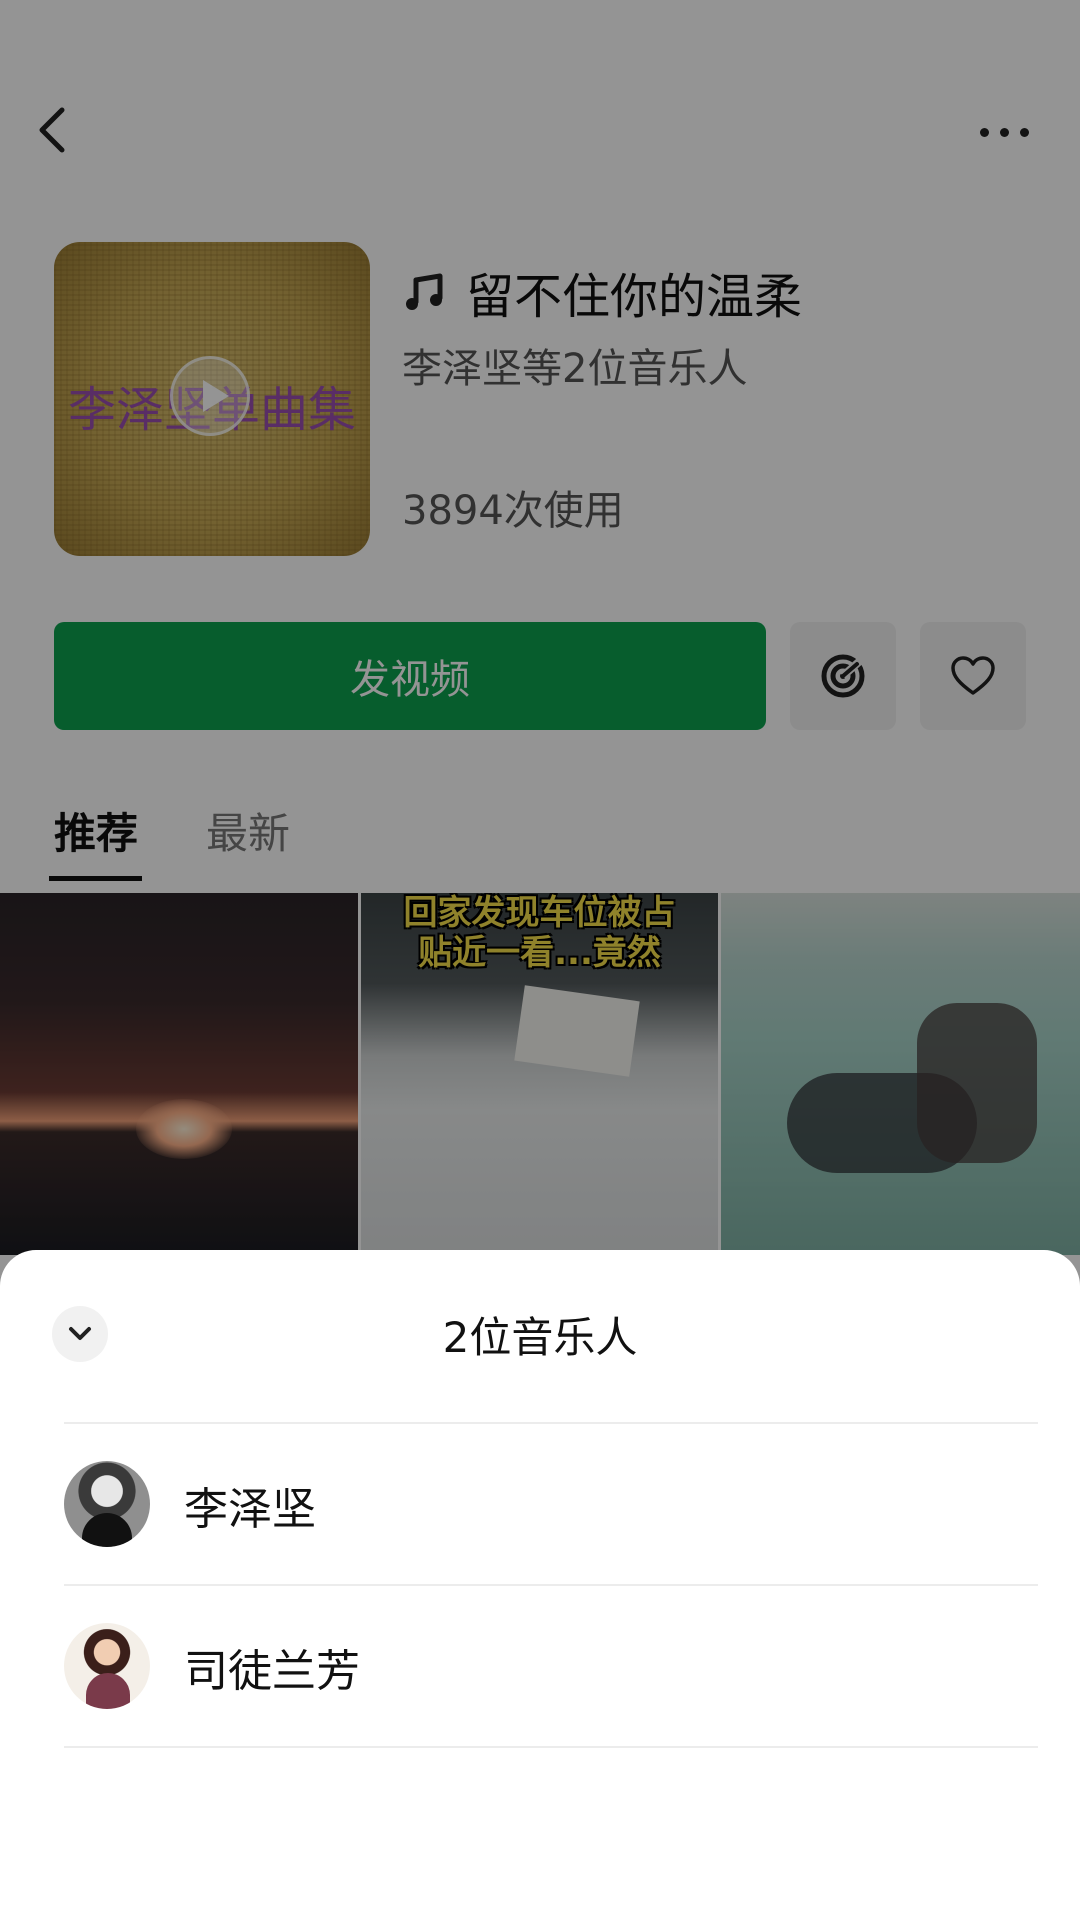  I want to click on sheet-title: 2位音乐人, so click(540, 1337).